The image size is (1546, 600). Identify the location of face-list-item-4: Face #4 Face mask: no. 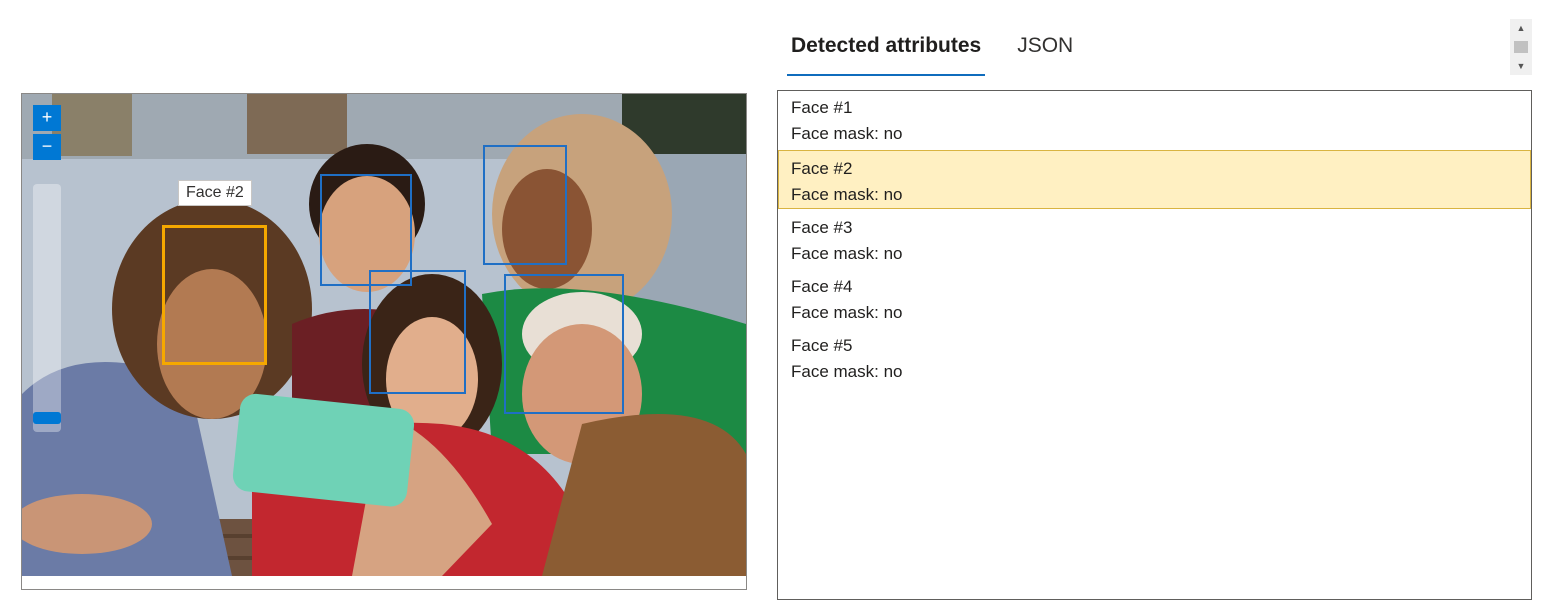
(1154, 297).